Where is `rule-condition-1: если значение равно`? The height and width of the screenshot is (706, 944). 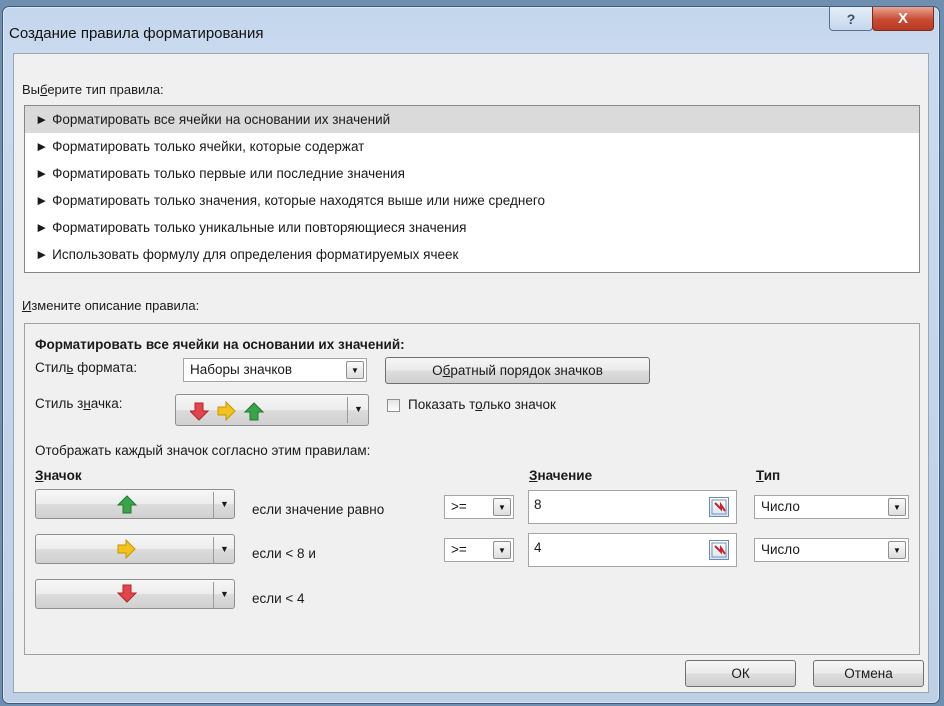
rule-condition-1: если значение равно is located at coordinates (318, 509).